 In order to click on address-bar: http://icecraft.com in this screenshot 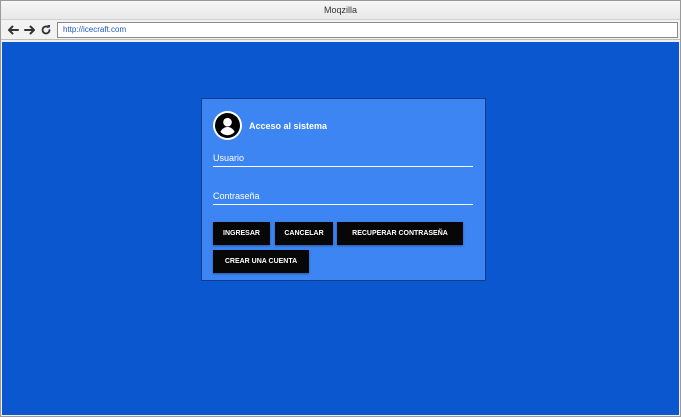, I will do `click(367, 30)`.